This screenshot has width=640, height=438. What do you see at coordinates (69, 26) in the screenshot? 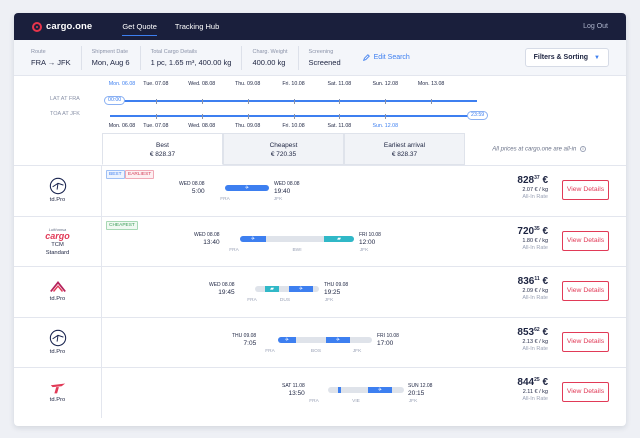
I see `brand-name: cargo.one` at bounding box center [69, 26].